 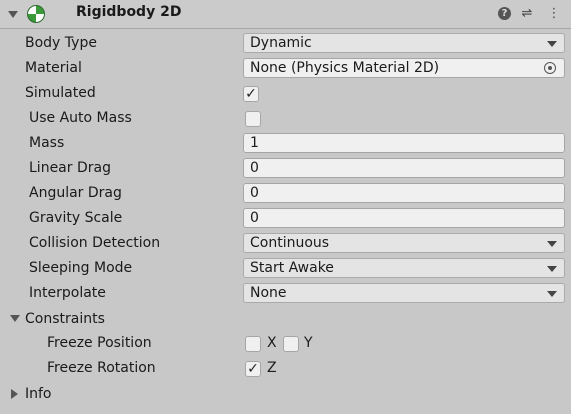 What do you see at coordinates (308, 343) in the screenshot?
I see `freeze-position-y-label: Y` at bounding box center [308, 343].